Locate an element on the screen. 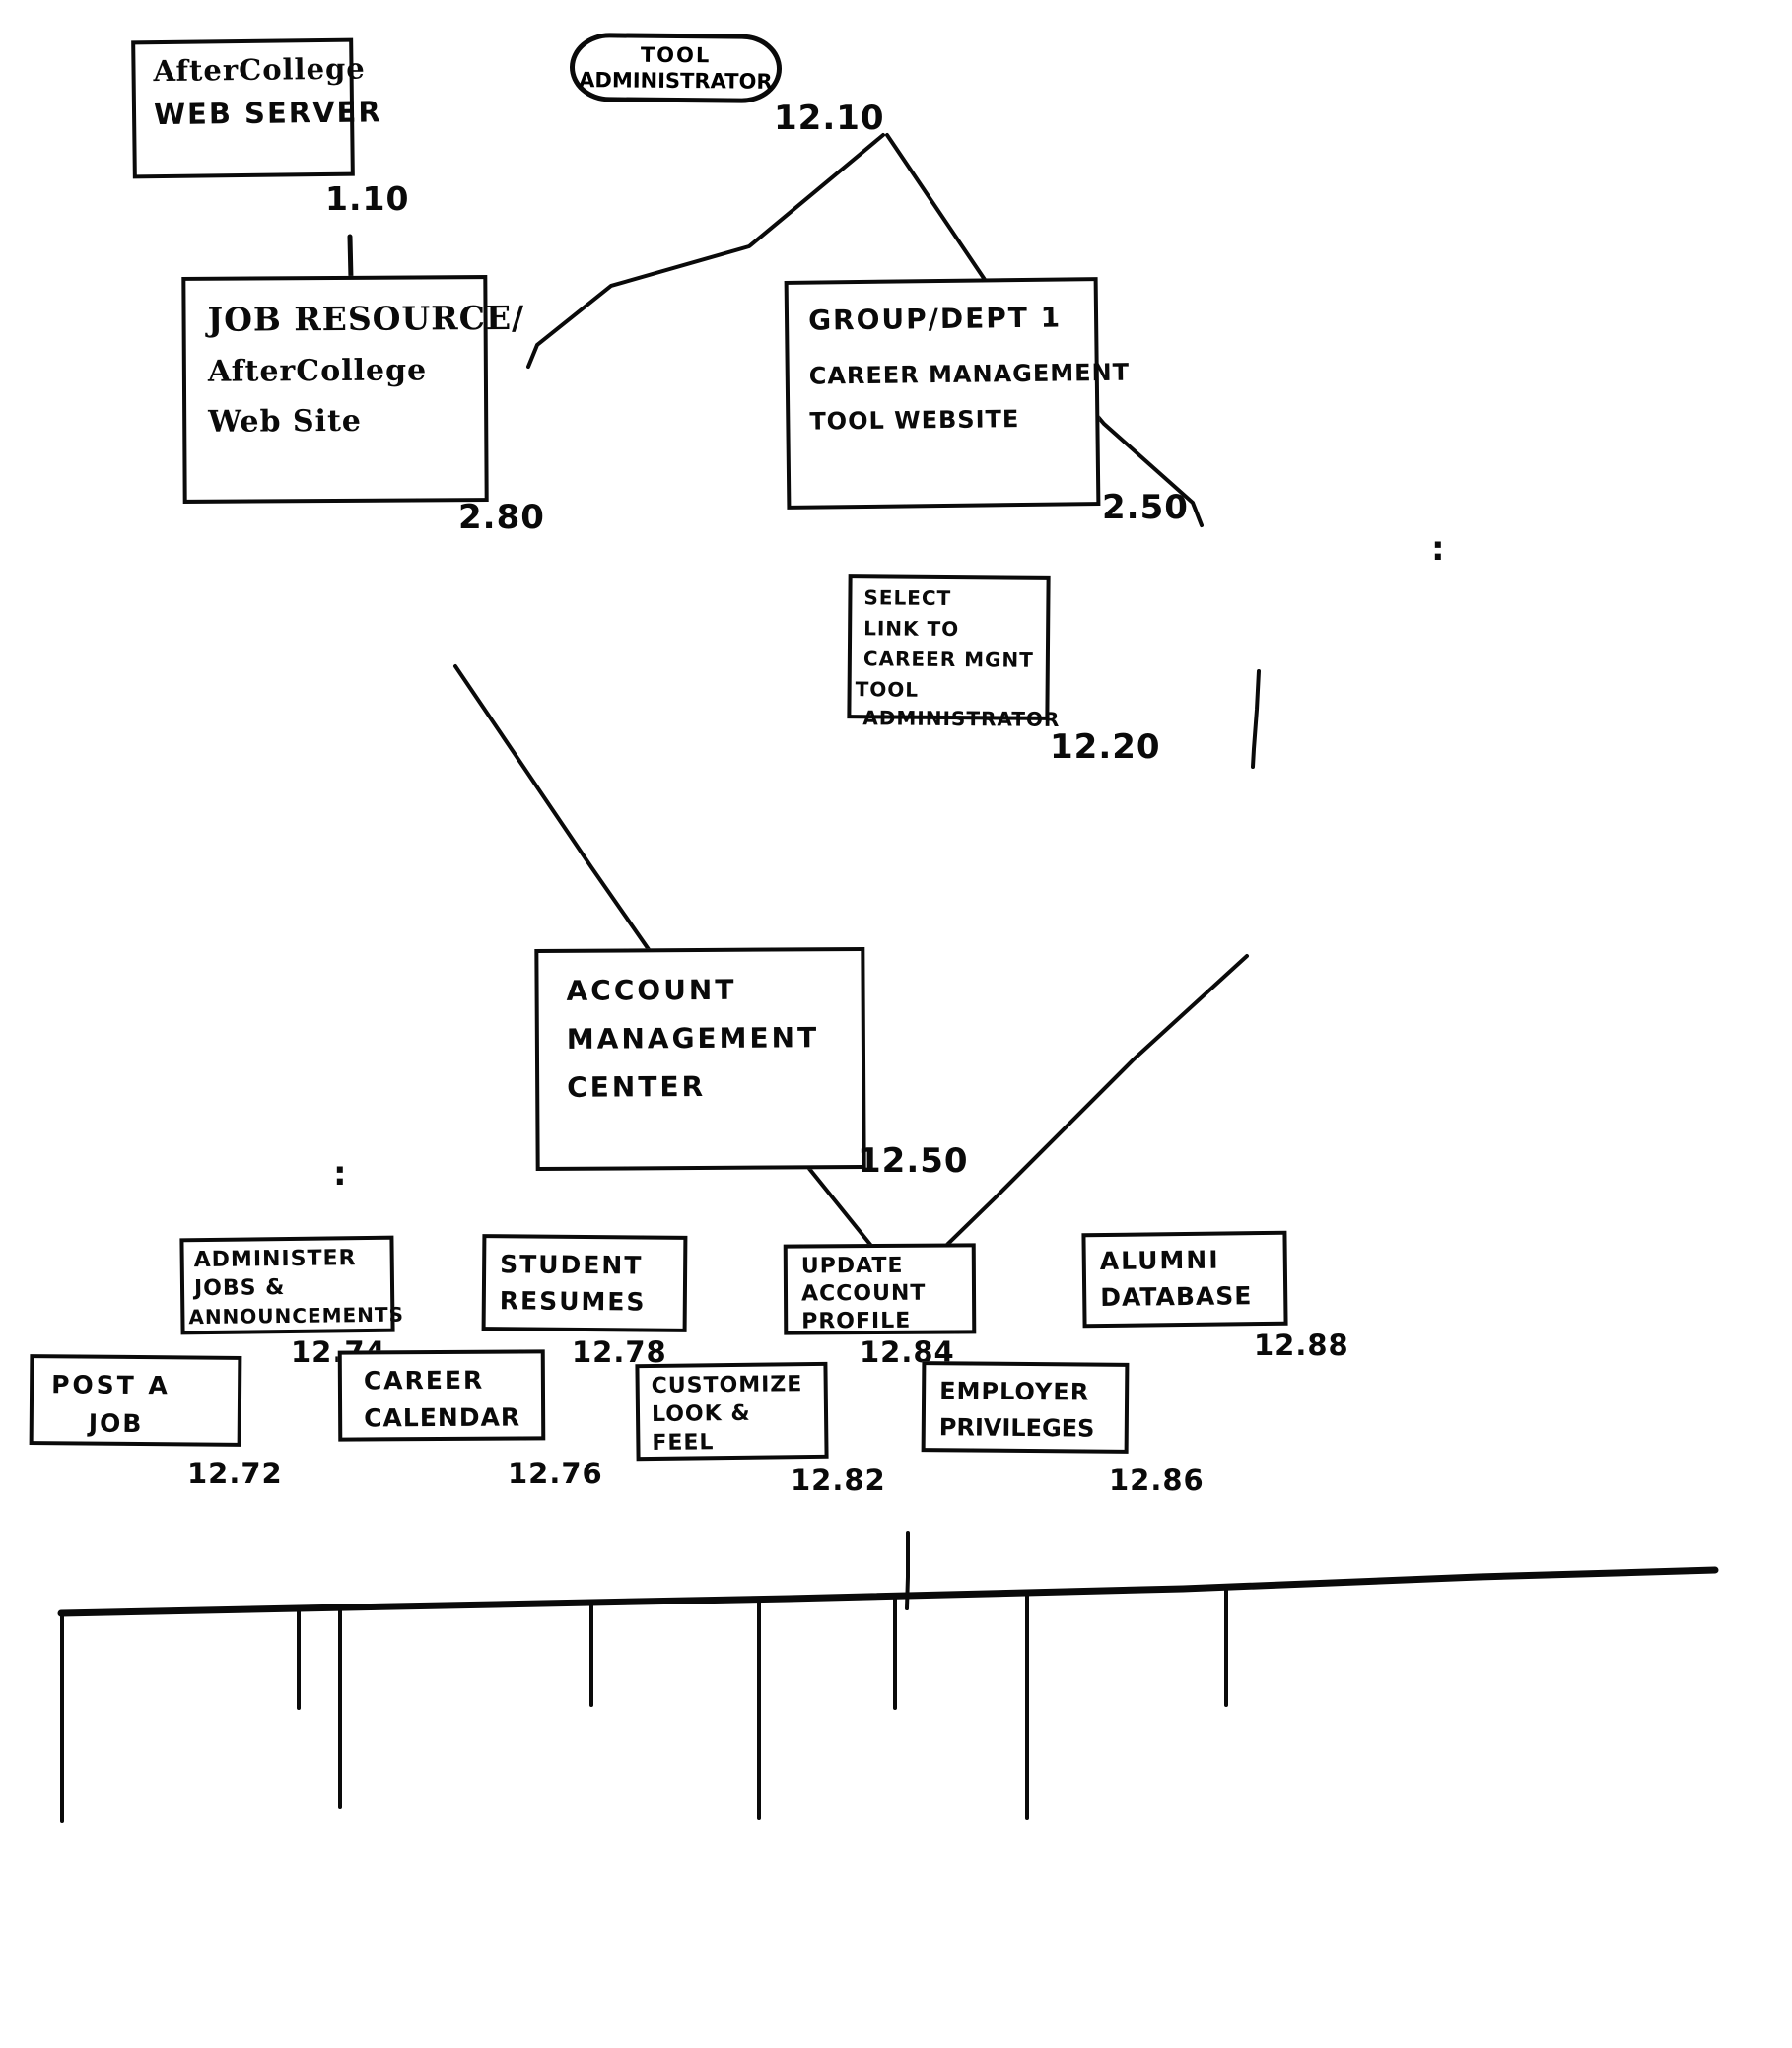 Image resolution: width=1792 pixels, height=2048 pixels. node-line: JOBS & is located at coordinates (239, 1288).